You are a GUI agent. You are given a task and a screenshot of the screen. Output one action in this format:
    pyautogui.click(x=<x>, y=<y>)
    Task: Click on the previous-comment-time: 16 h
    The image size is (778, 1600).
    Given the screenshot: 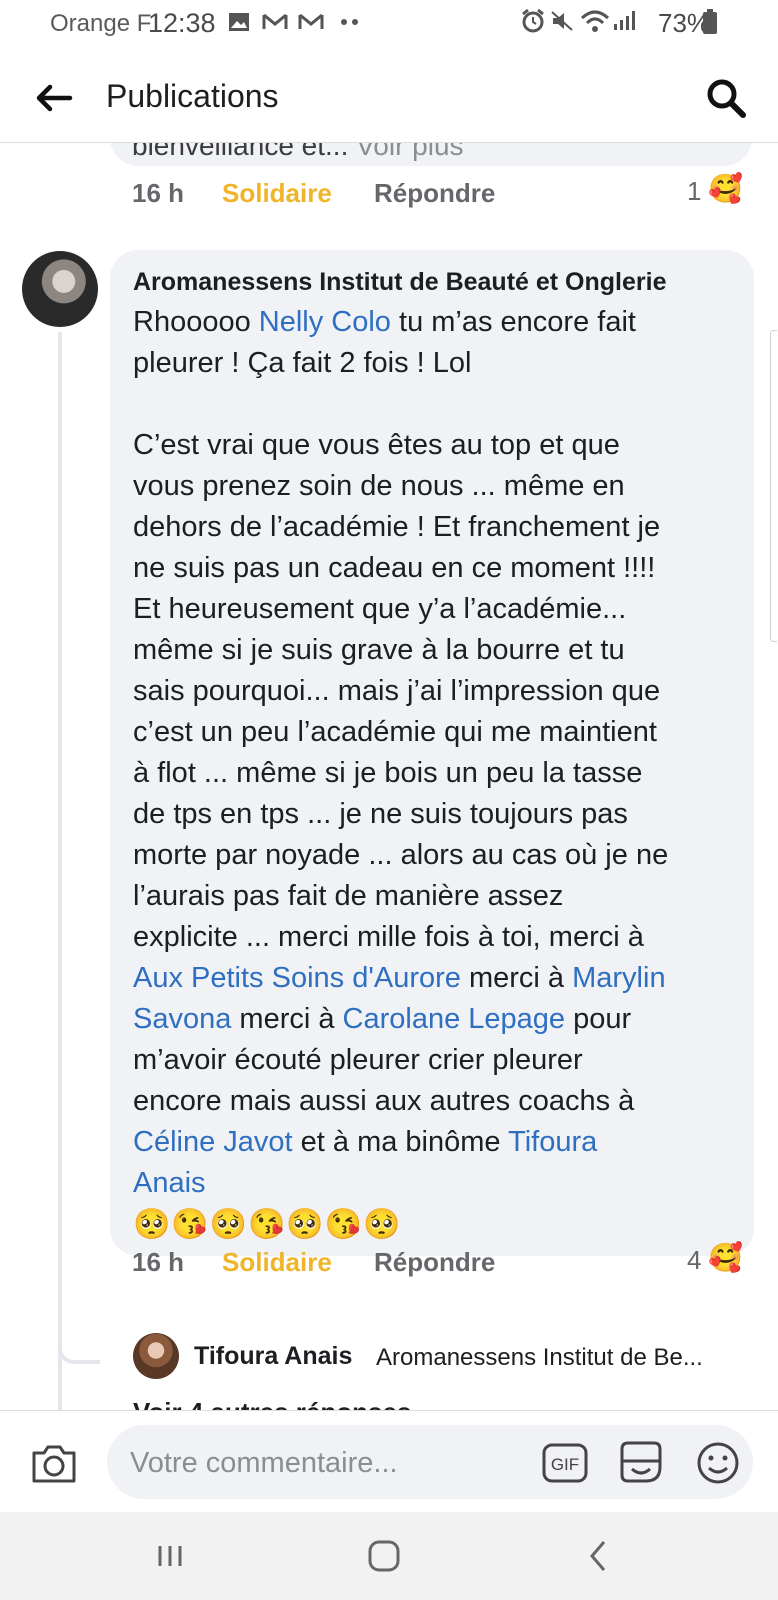 What is the action you would take?
    pyautogui.click(x=158, y=193)
    